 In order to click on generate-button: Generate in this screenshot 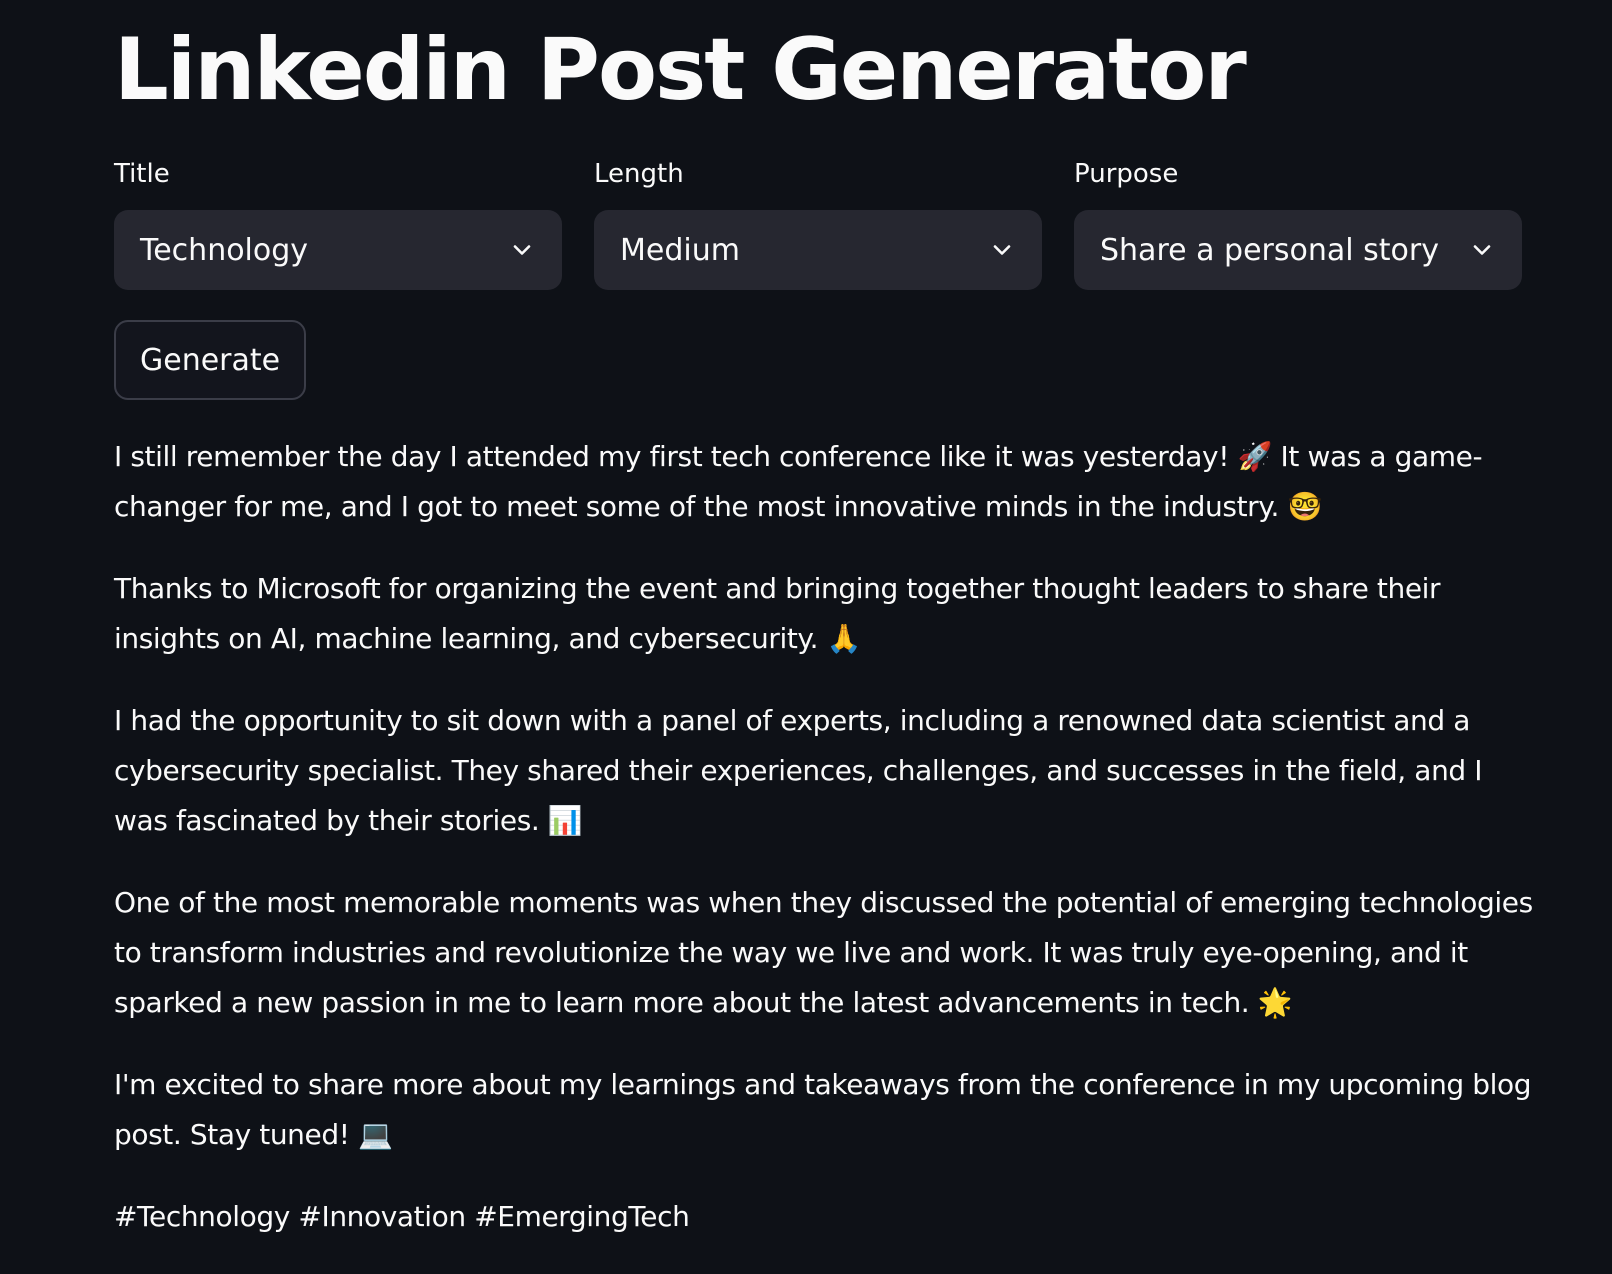, I will do `click(210, 360)`.